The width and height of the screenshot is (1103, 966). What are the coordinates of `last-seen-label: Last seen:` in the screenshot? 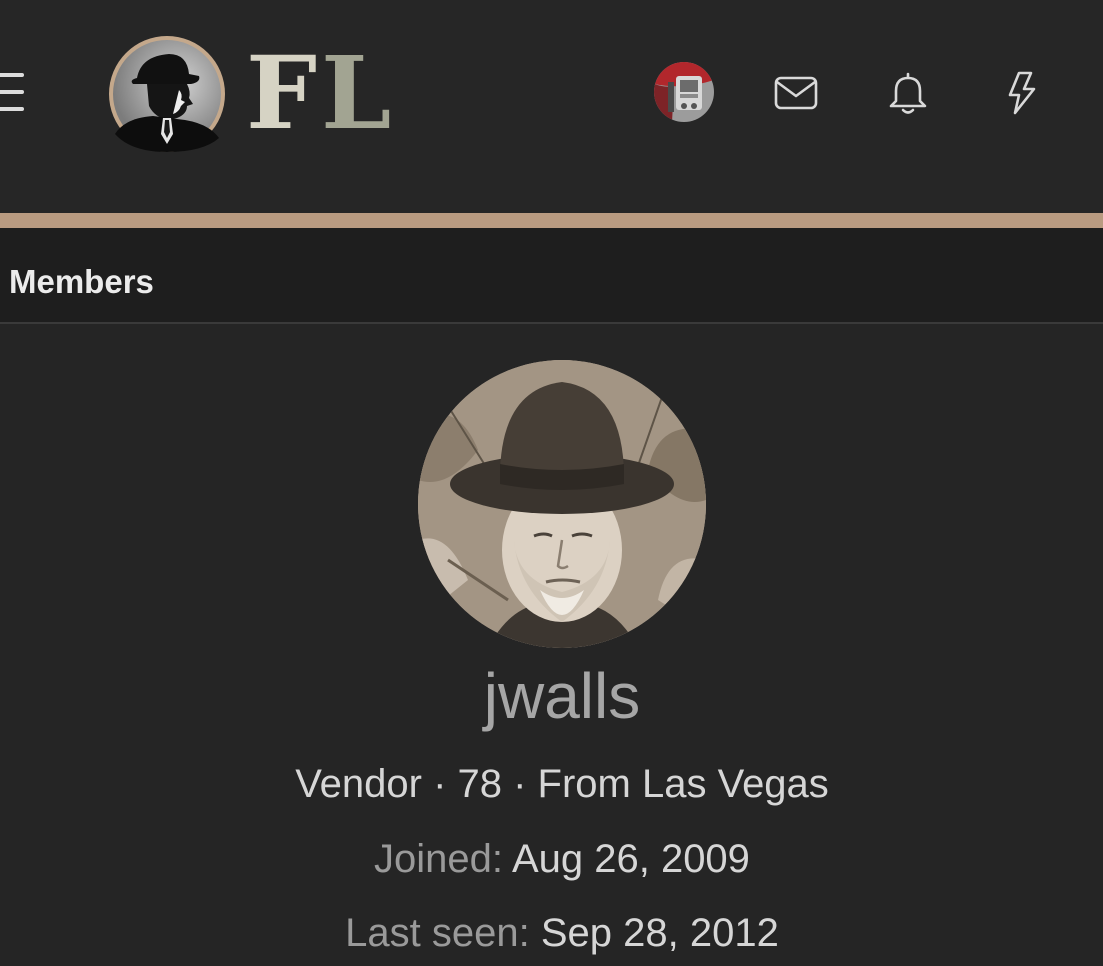 It's located at (437, 933).